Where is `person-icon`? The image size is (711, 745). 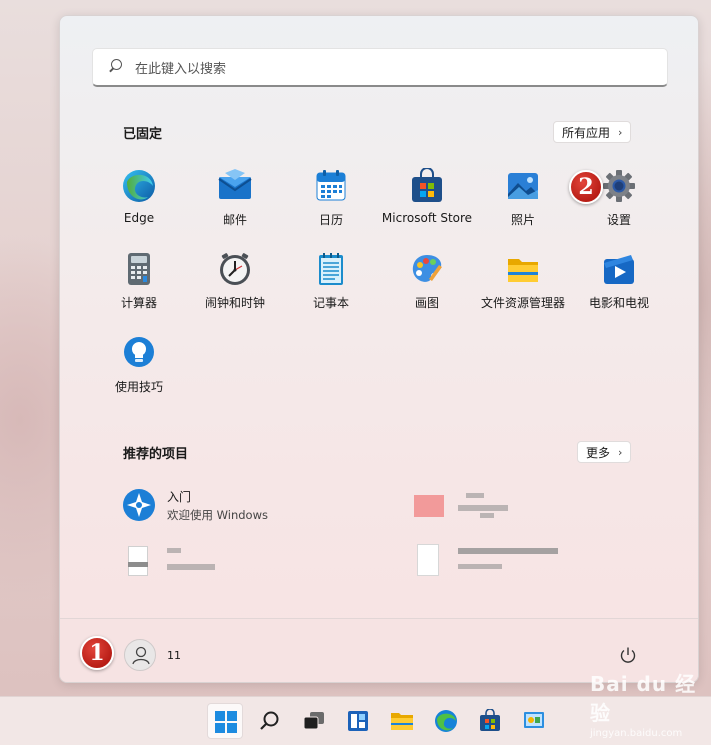
person-icon is located at coordinates (141, 655).